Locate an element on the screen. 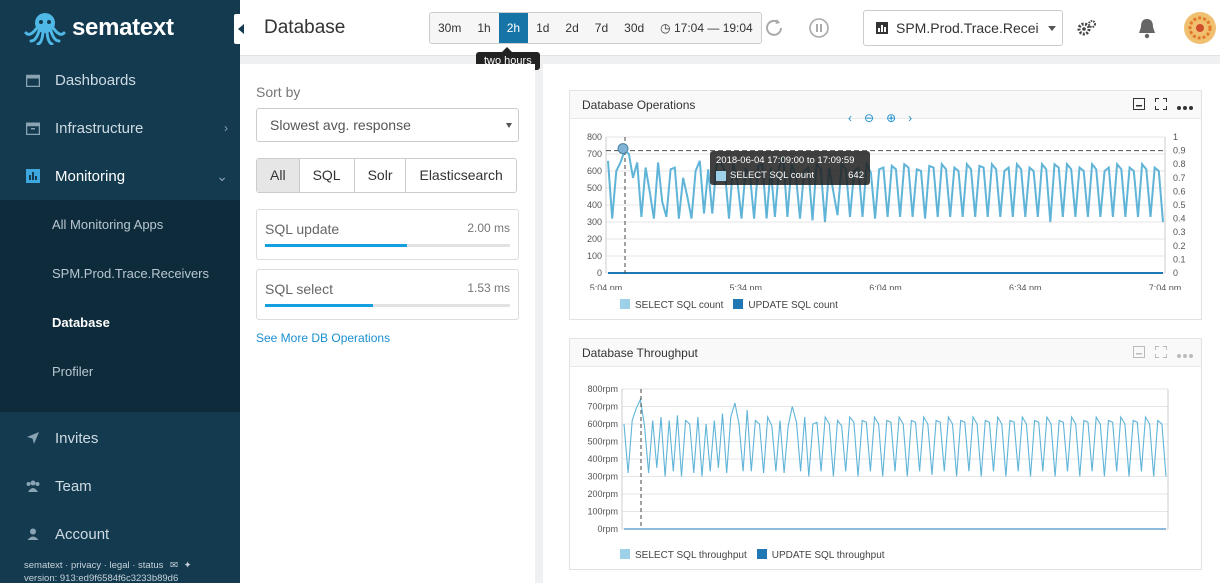 The image size is (1220, 583). submenu-item-profiler: Profiler is located at coordinates (72, 371).